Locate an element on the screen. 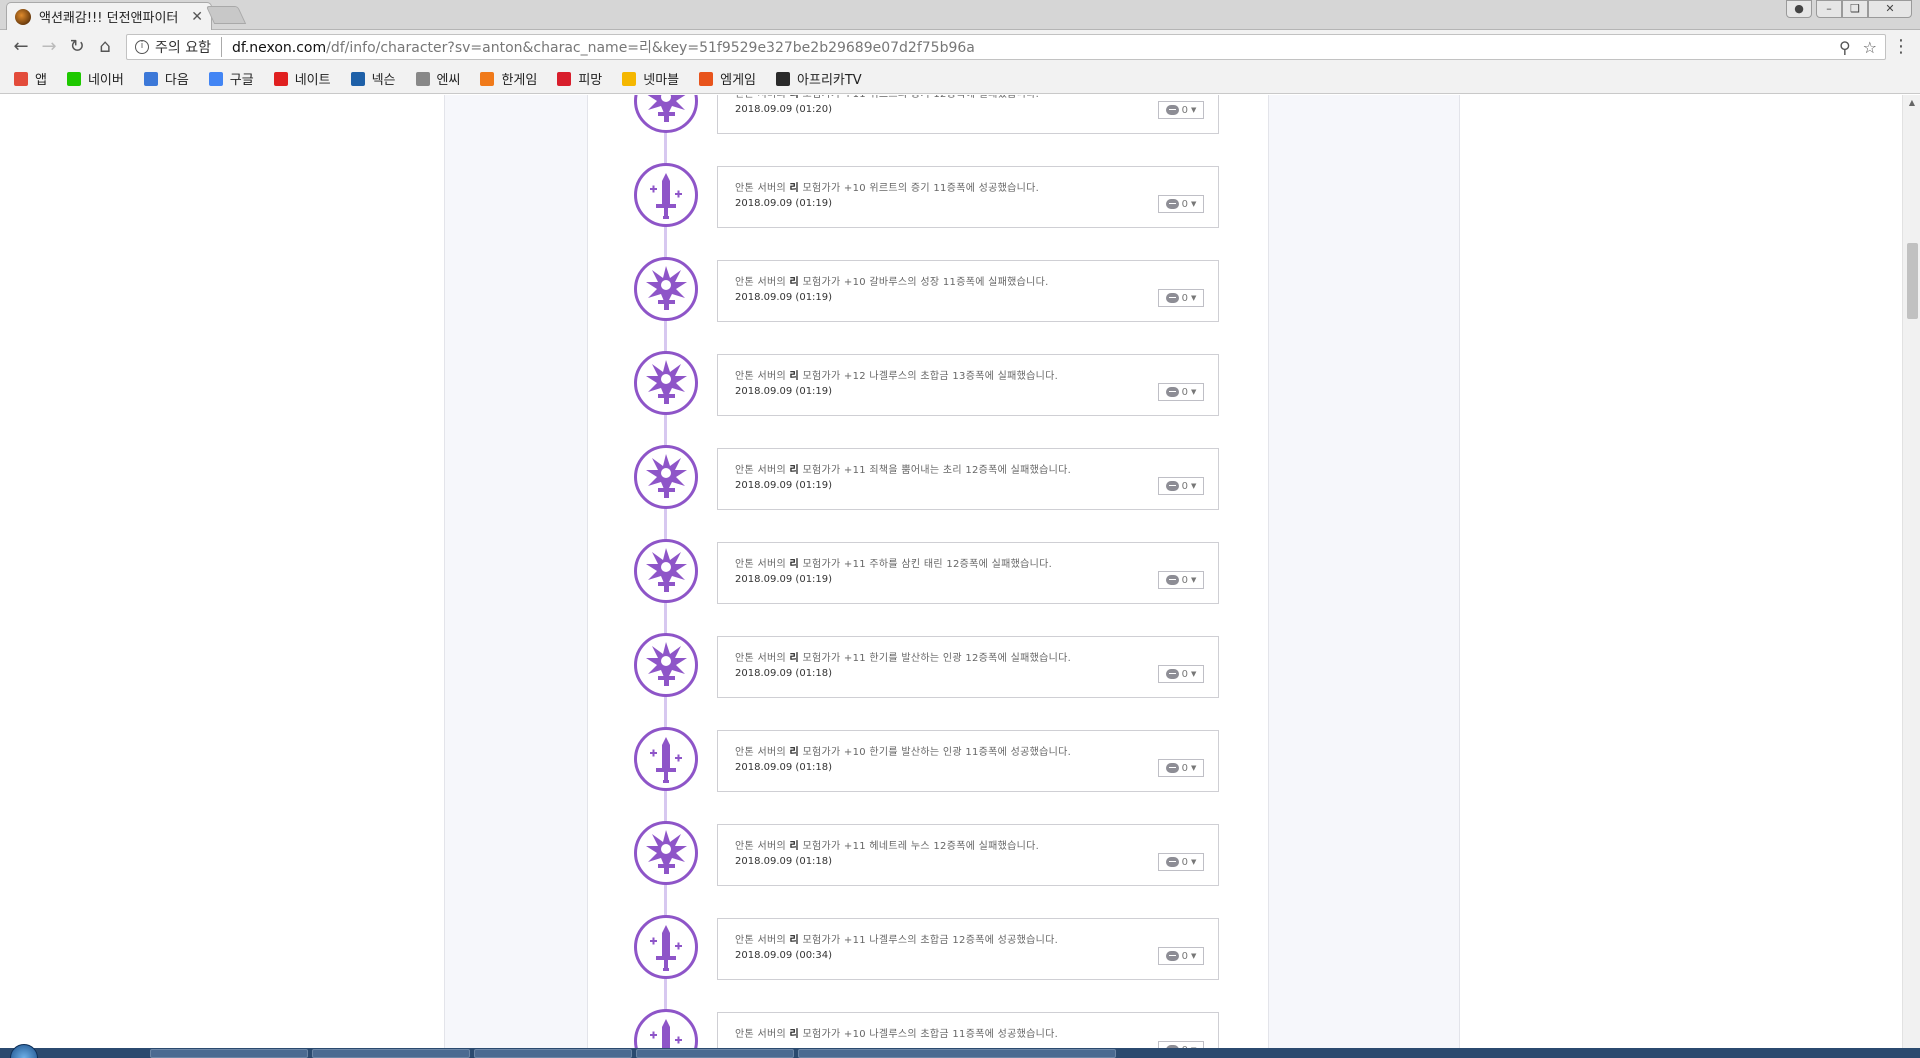  google-icon is located at coordinates (215, 78).